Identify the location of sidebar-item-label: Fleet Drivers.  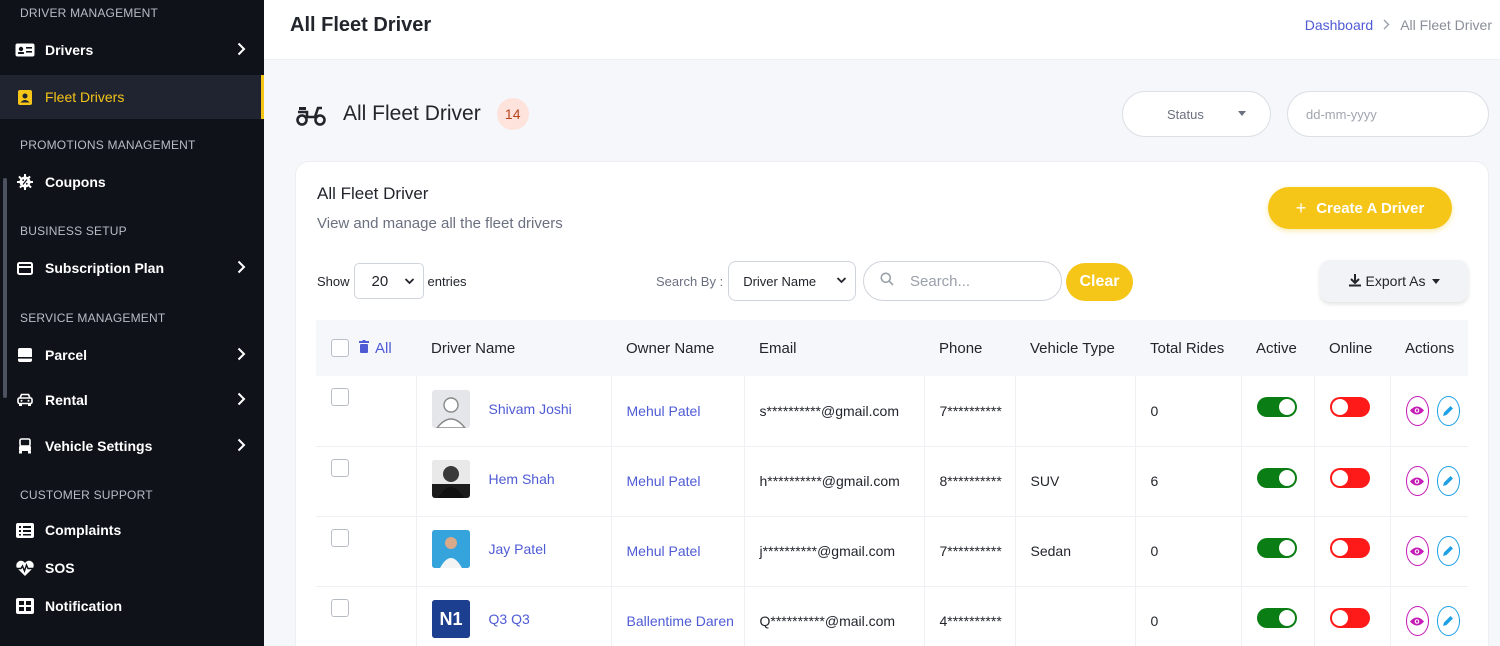
(85, 97).